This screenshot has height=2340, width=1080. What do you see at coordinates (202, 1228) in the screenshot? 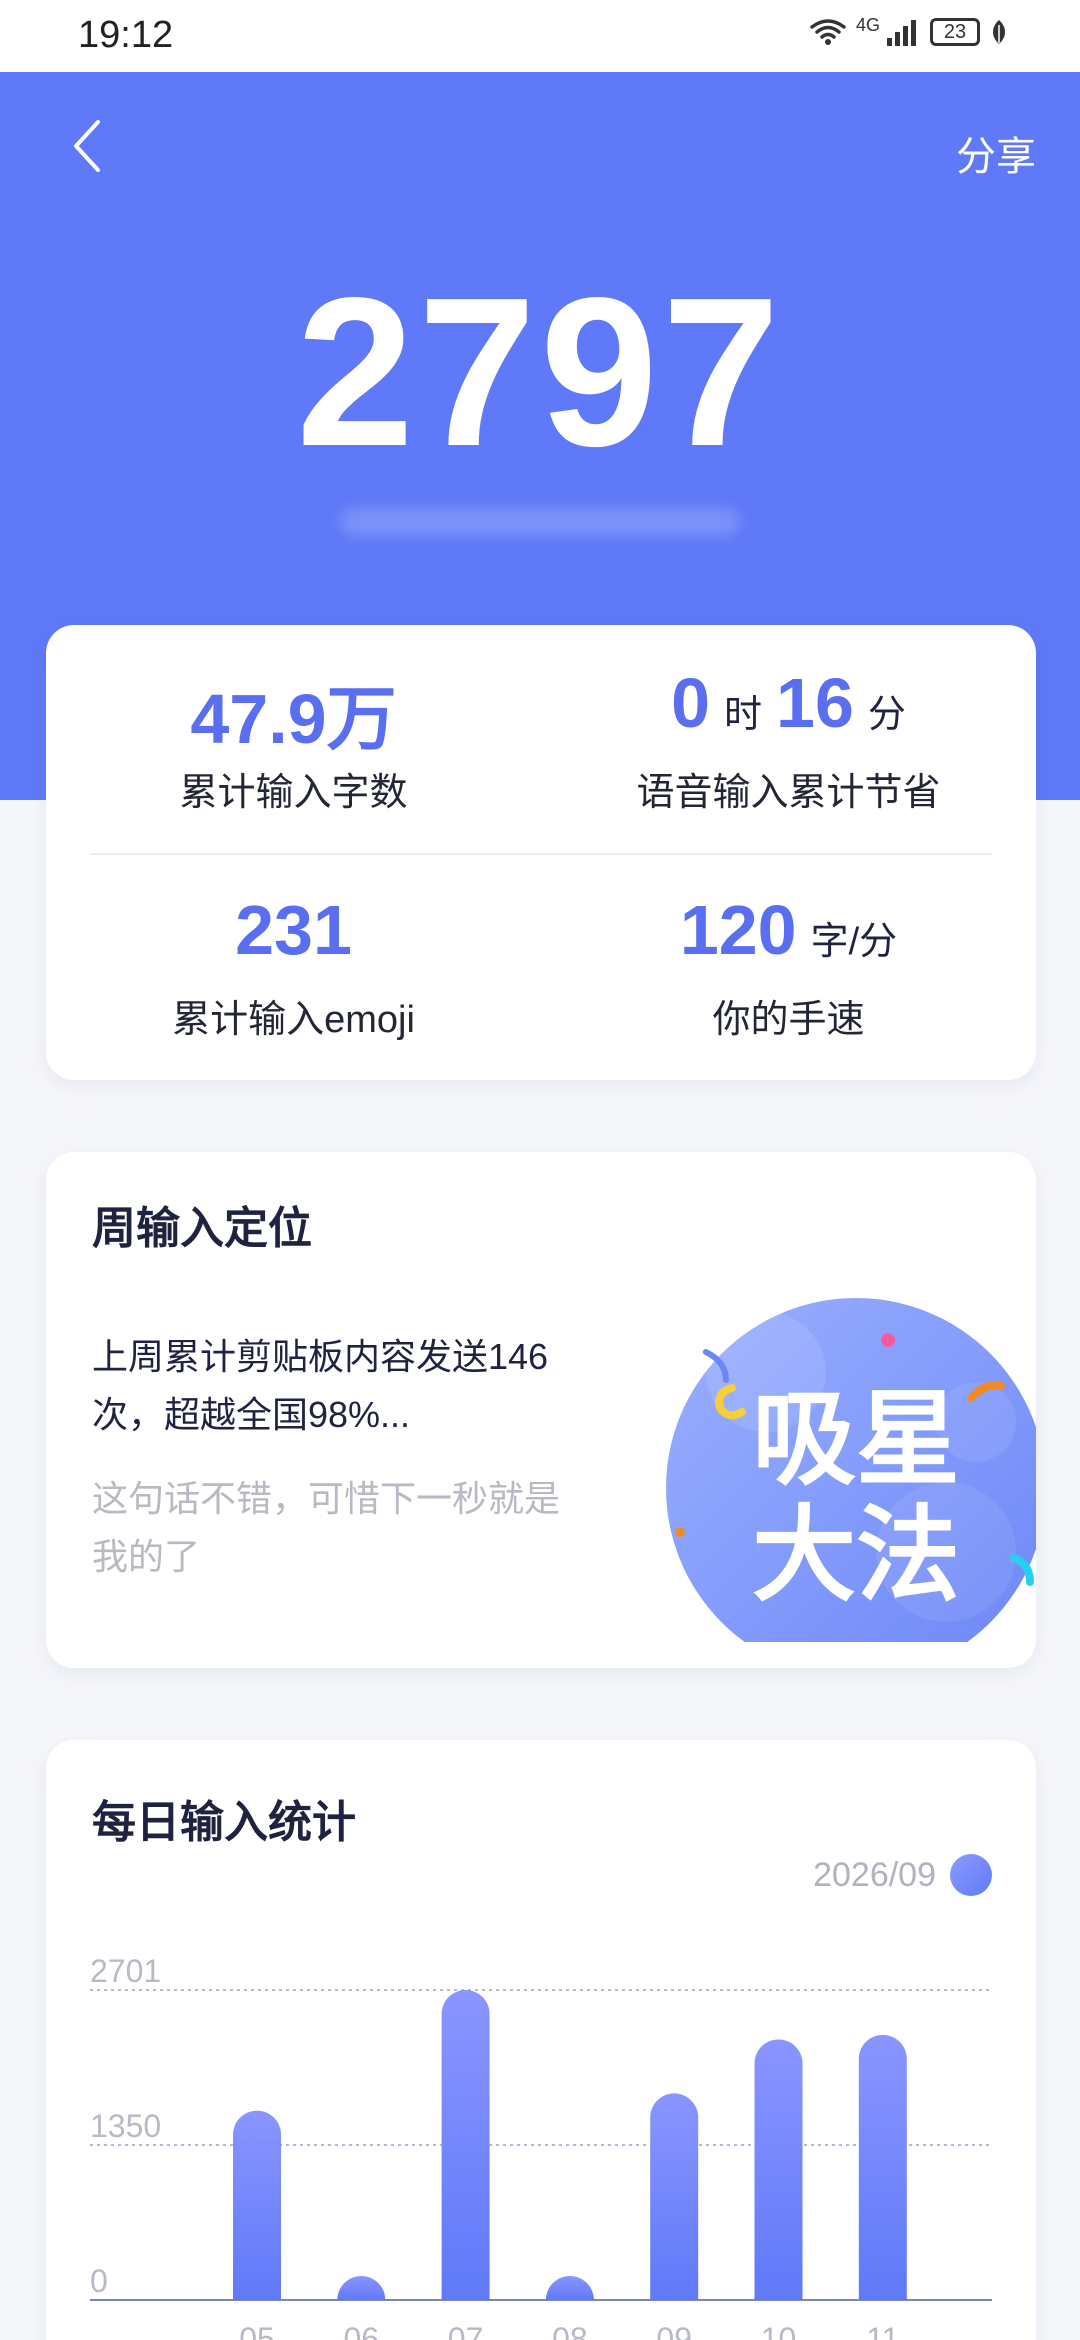
I see `weekly-title: 周输入定位` at bounding box center [202, 1228].